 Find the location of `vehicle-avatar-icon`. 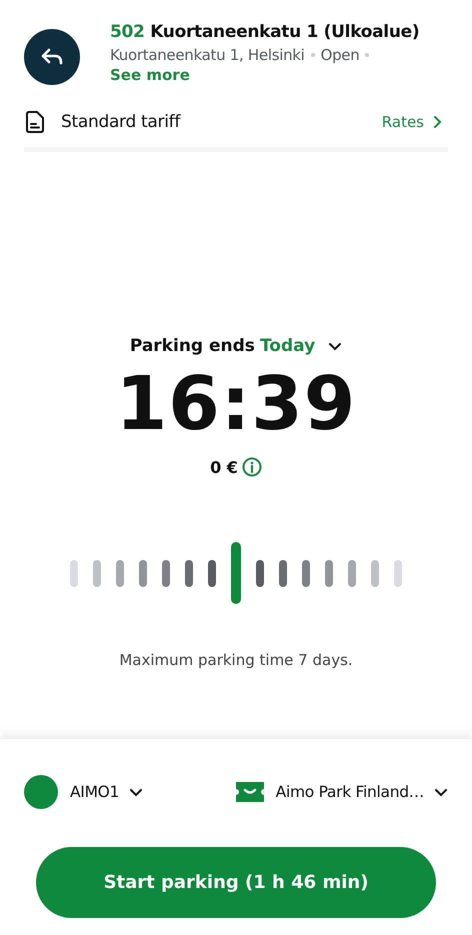

vehicle-avatar-icon is located at coordinates (41, 792).